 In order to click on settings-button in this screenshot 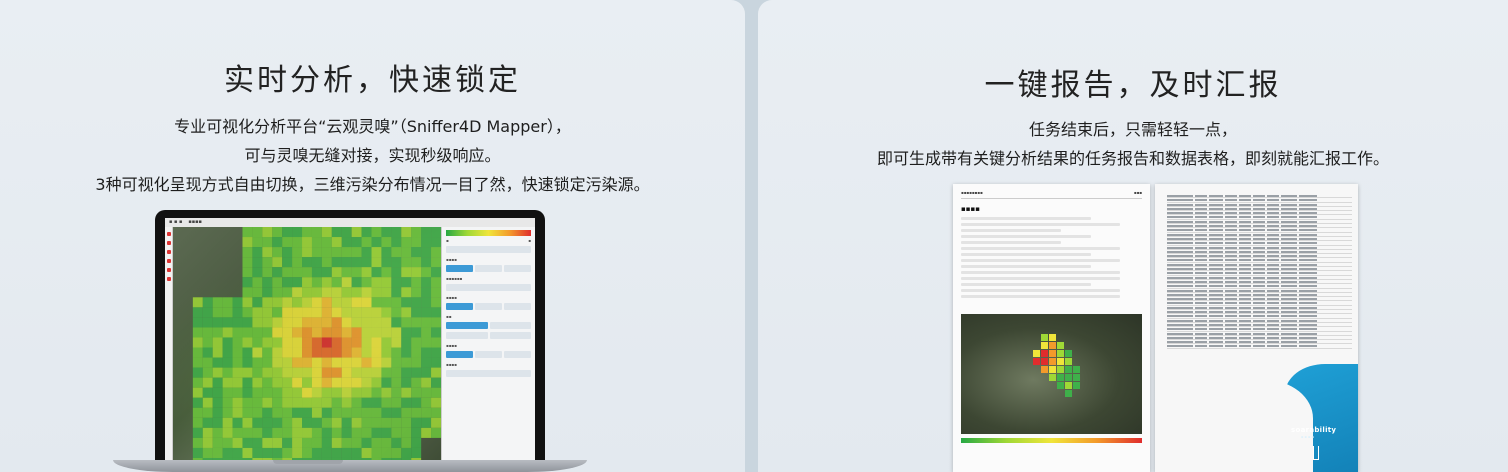, I will do `click(488, 249)`.